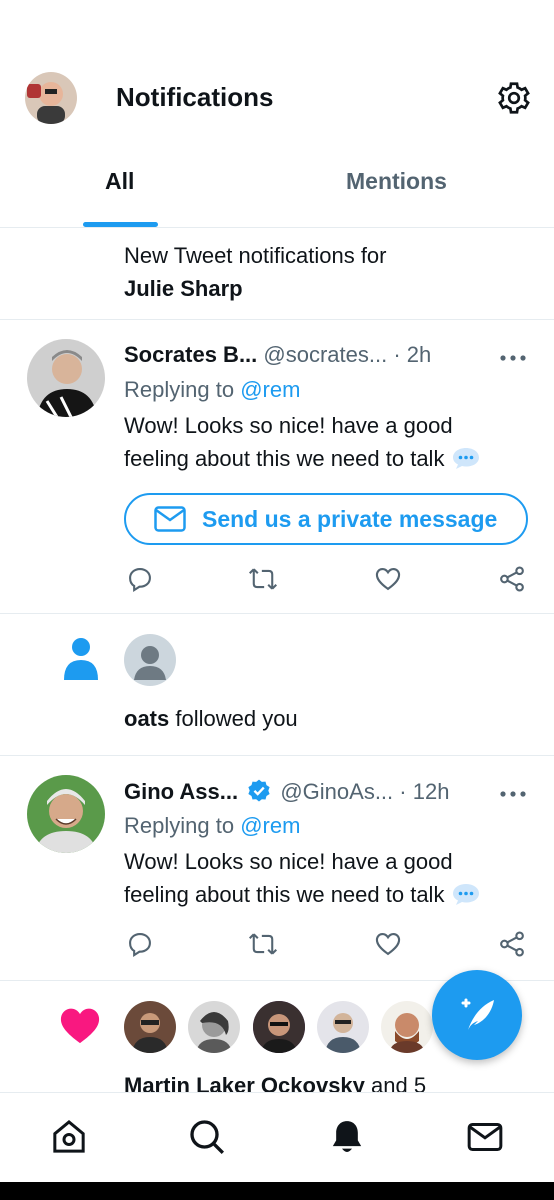 Image resolution: width=554 pixels, height=1200 pixels. What do you see at coordinates (259, 790) in the screenshot?
I see `verified-badge-icon` at bounding box center [259, 790].